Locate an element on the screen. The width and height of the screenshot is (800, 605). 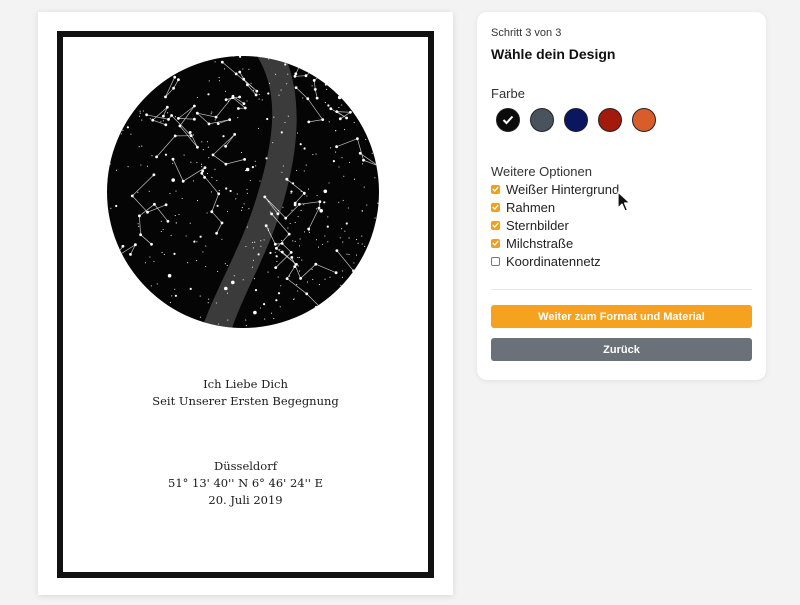
color-label: Farbe is located at coordinates (508, 93).